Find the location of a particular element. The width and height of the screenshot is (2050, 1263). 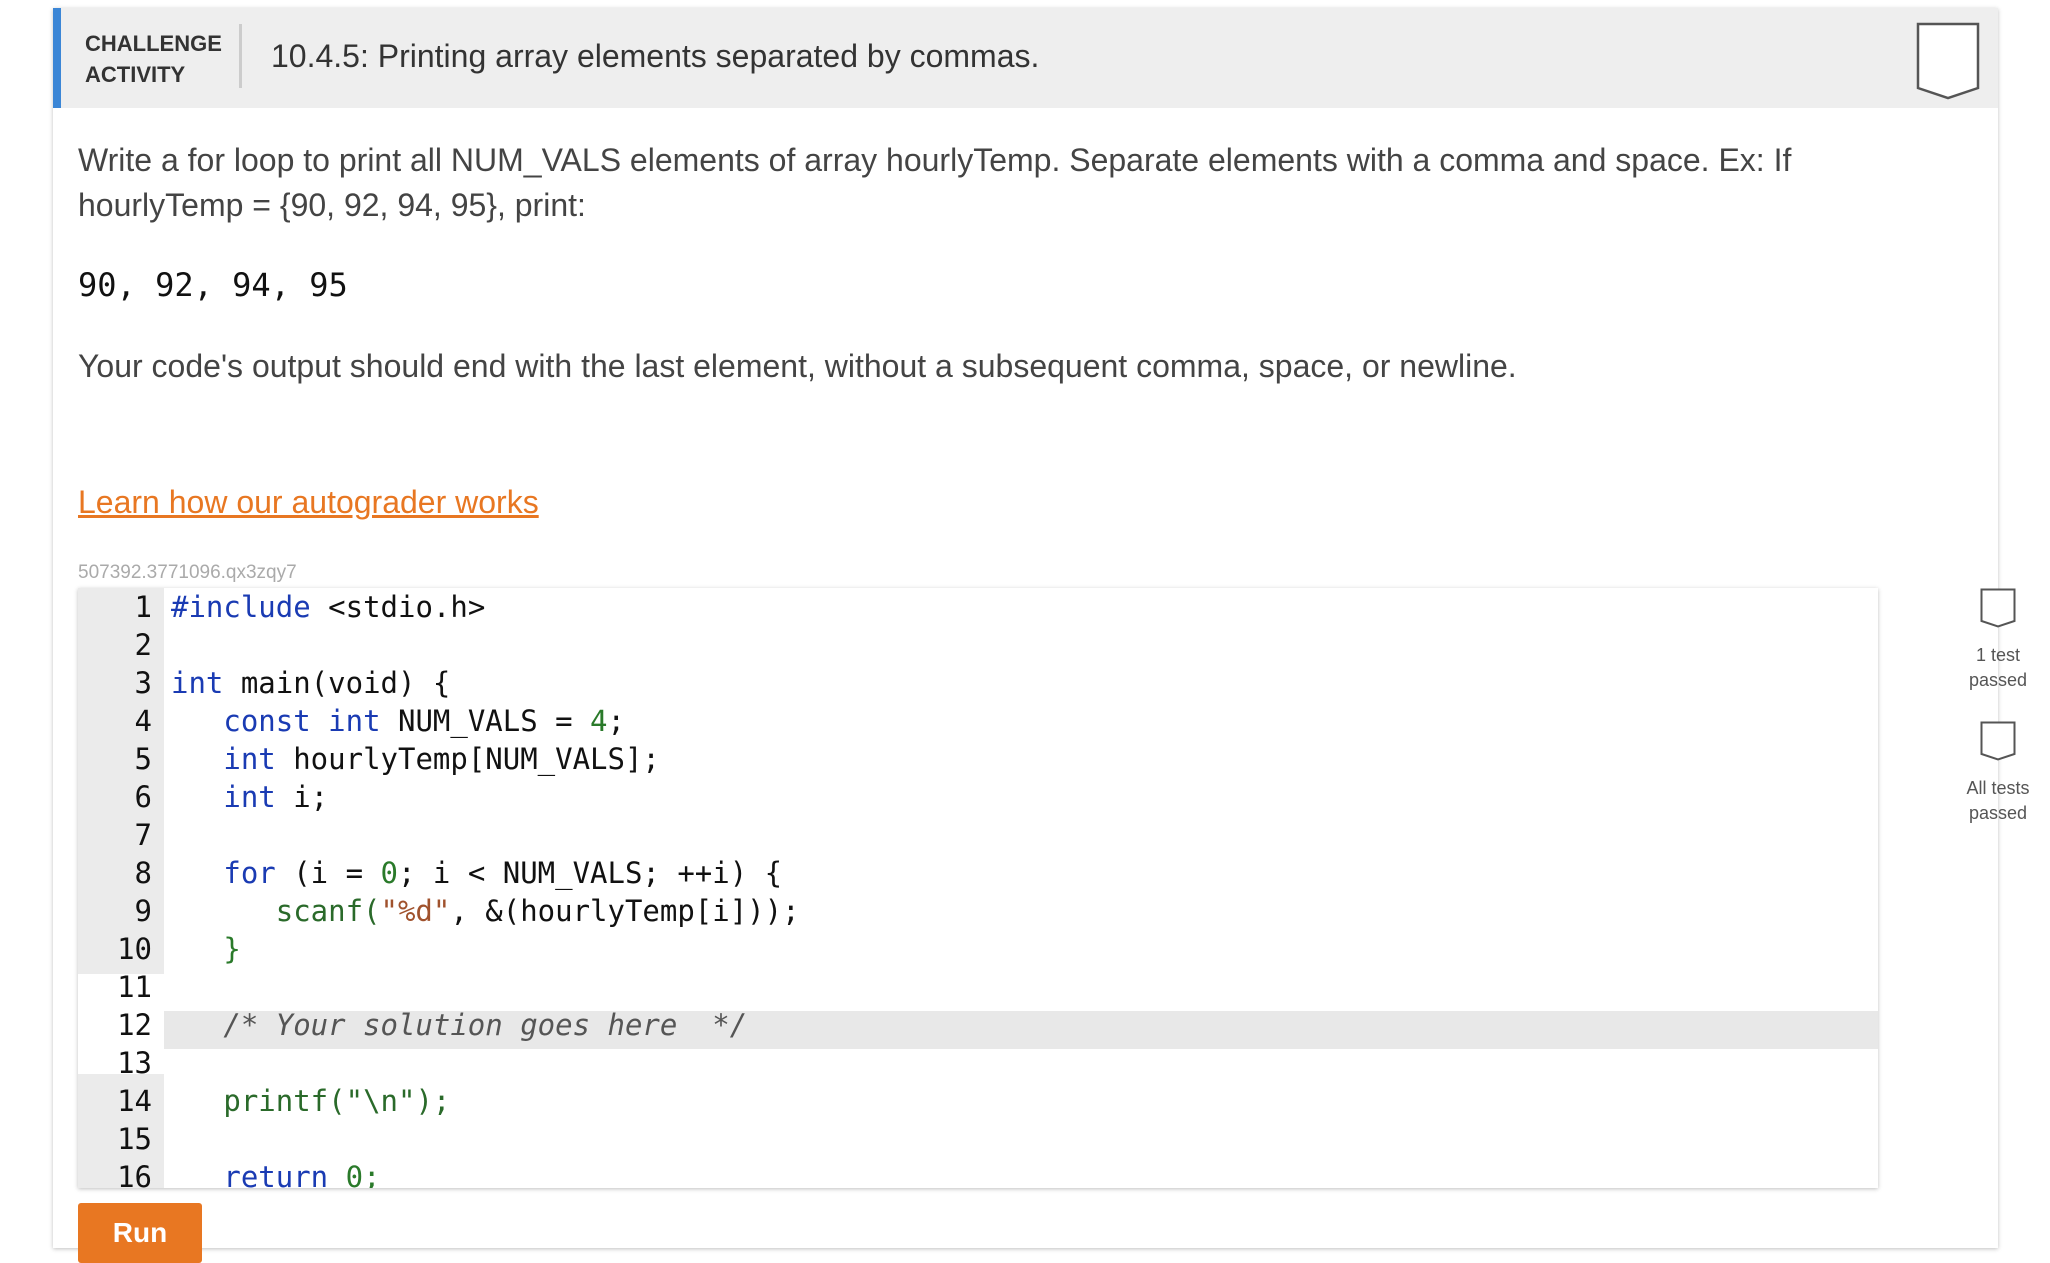

line-number: 7 is located at coordinates (143, 835).